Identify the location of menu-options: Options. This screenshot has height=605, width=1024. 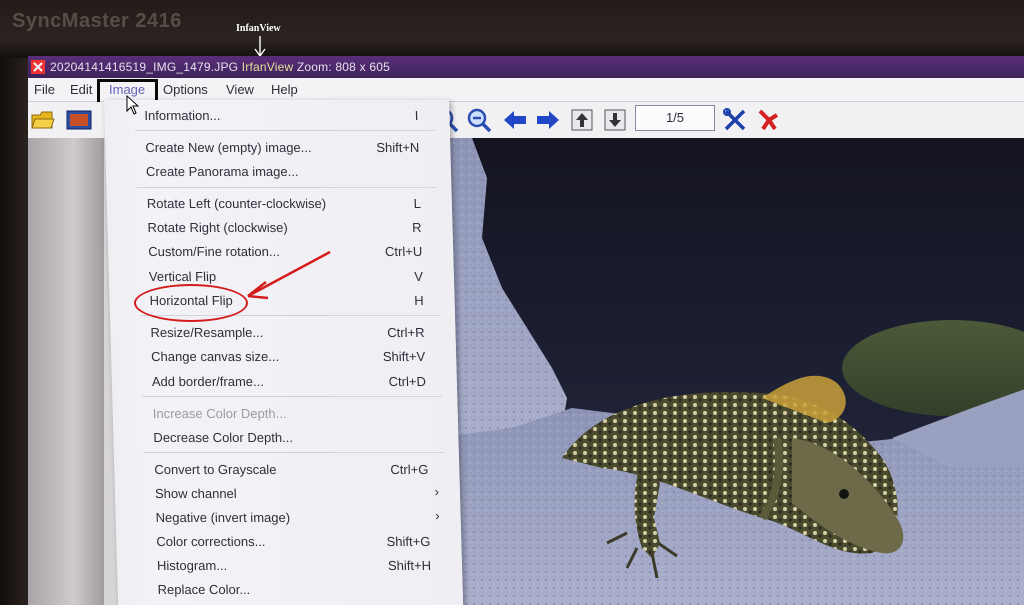
(185, 89).